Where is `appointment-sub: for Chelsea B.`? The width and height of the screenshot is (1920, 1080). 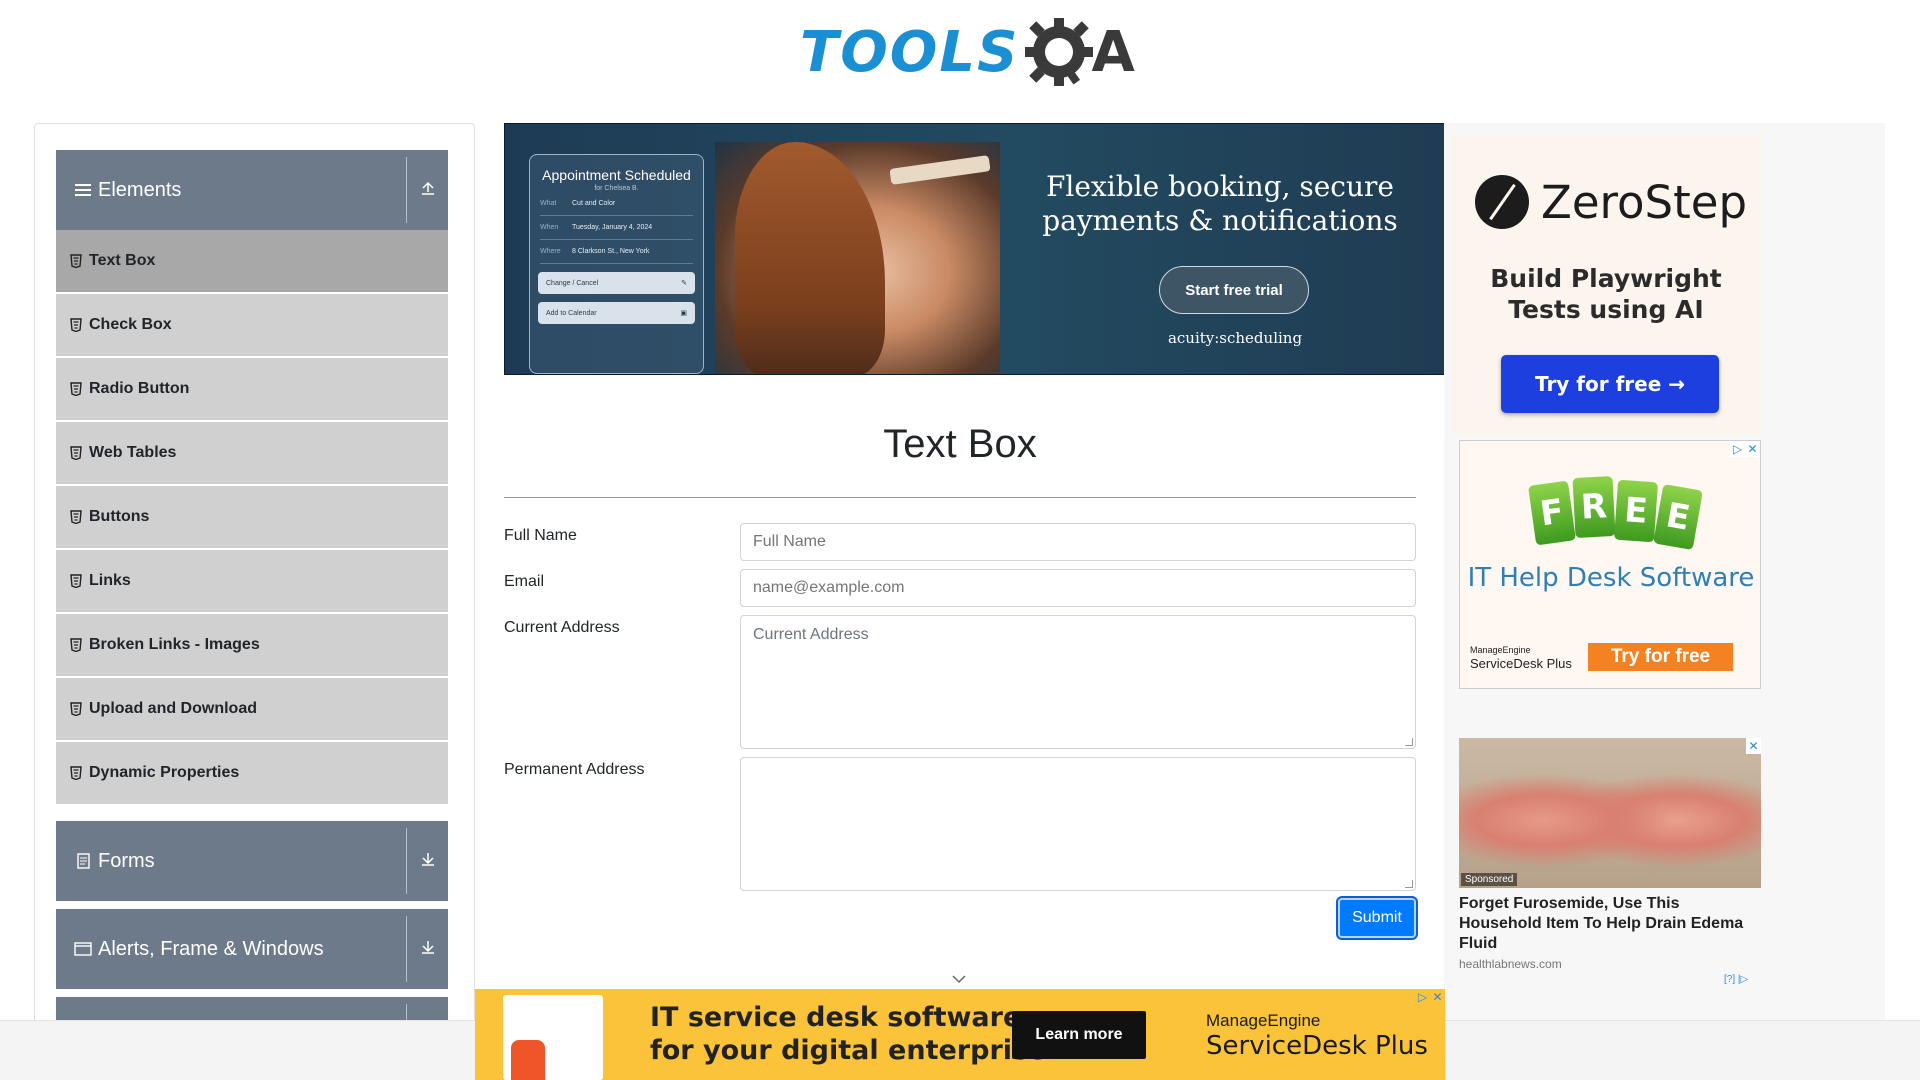
appointment-sub: for Chelsea B. is located at coordinates (616, 188).